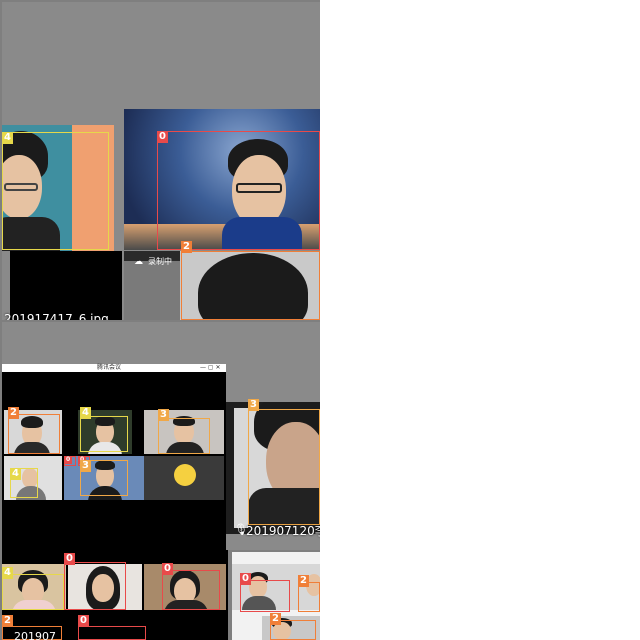  Describe the element at coordinates (283, 531) in the screenshot. I see `participant-name: 201907120李` at that location.